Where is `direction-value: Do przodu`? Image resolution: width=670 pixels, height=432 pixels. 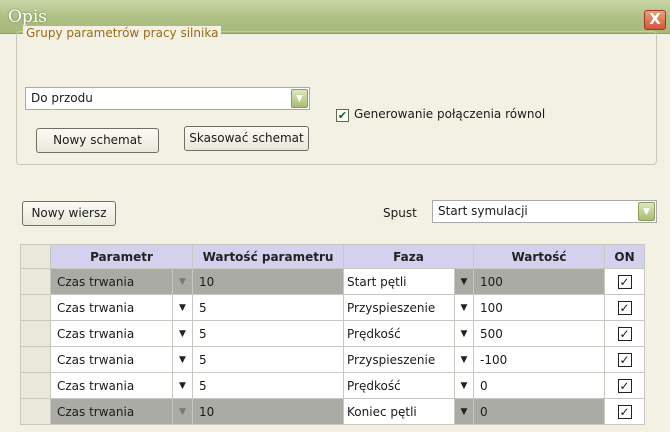 direction-value: Do przodu is located at coordinates (62, 98).